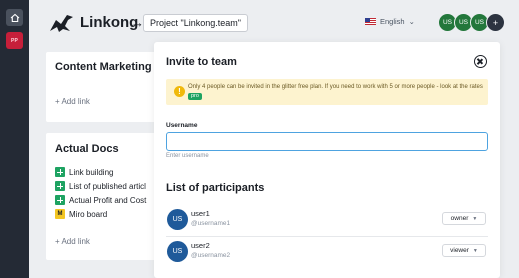 This screenshot has height=278, width=519. I want to click on card-title: Actual Docs, so click(87, 149).